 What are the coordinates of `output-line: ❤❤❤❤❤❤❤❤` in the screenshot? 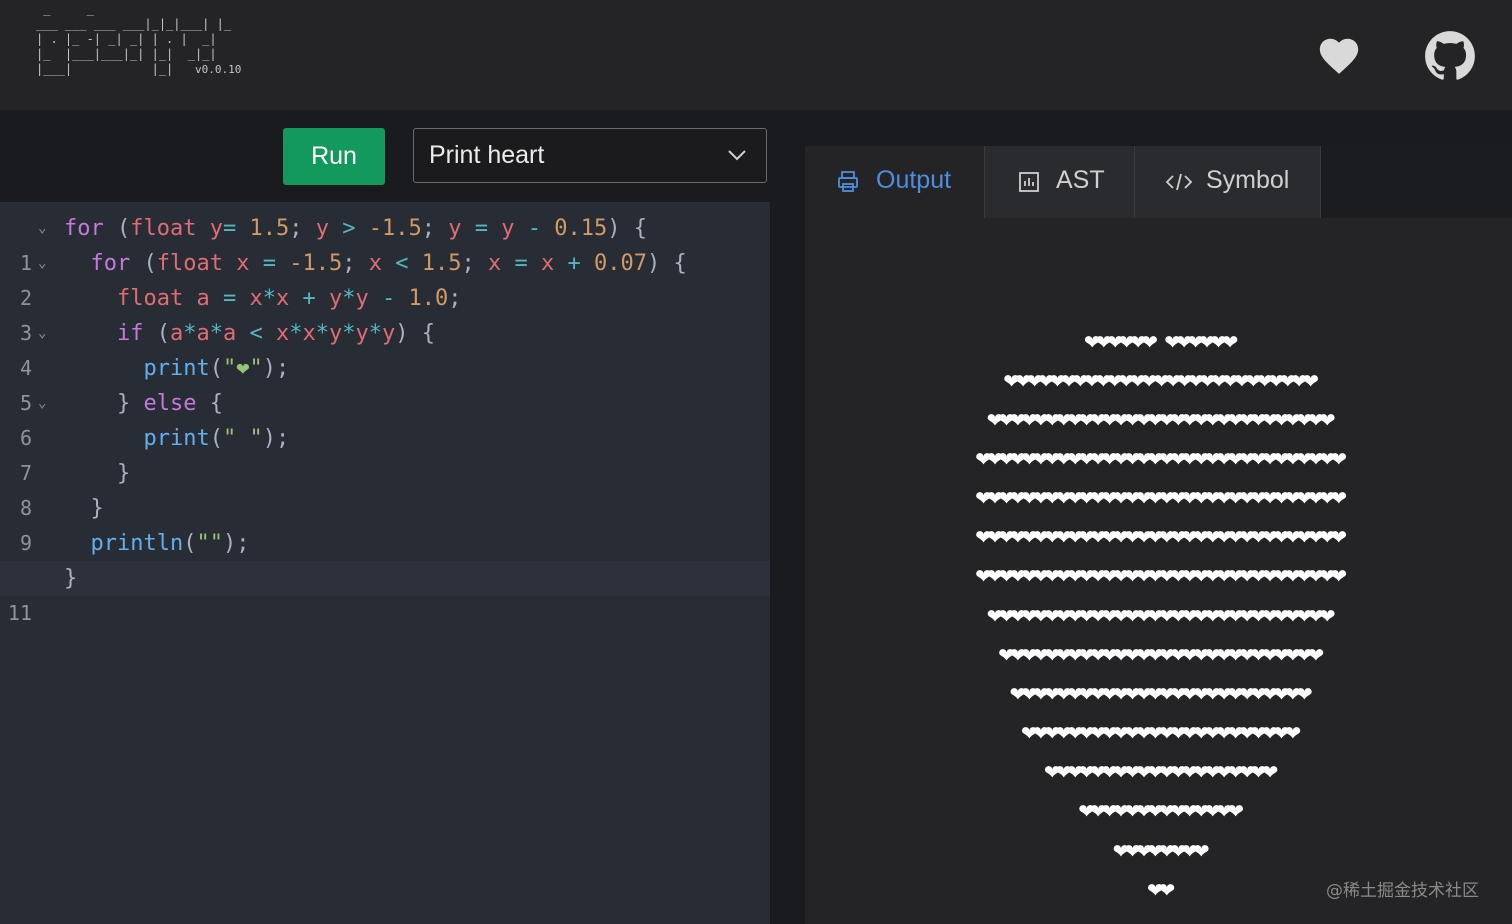 It's located at (1161, 851).